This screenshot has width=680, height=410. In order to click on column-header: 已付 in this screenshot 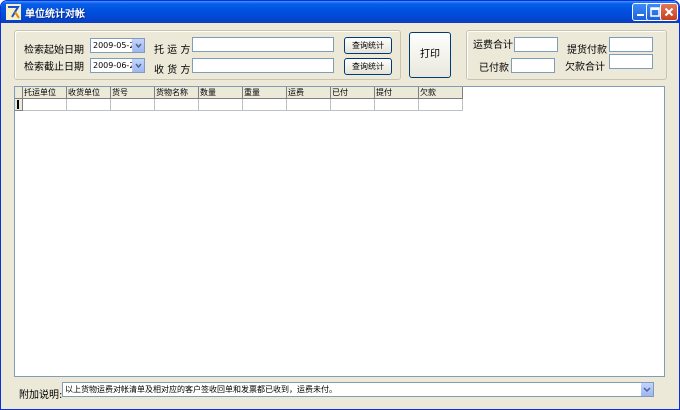, I will do `click(353, 93)`.